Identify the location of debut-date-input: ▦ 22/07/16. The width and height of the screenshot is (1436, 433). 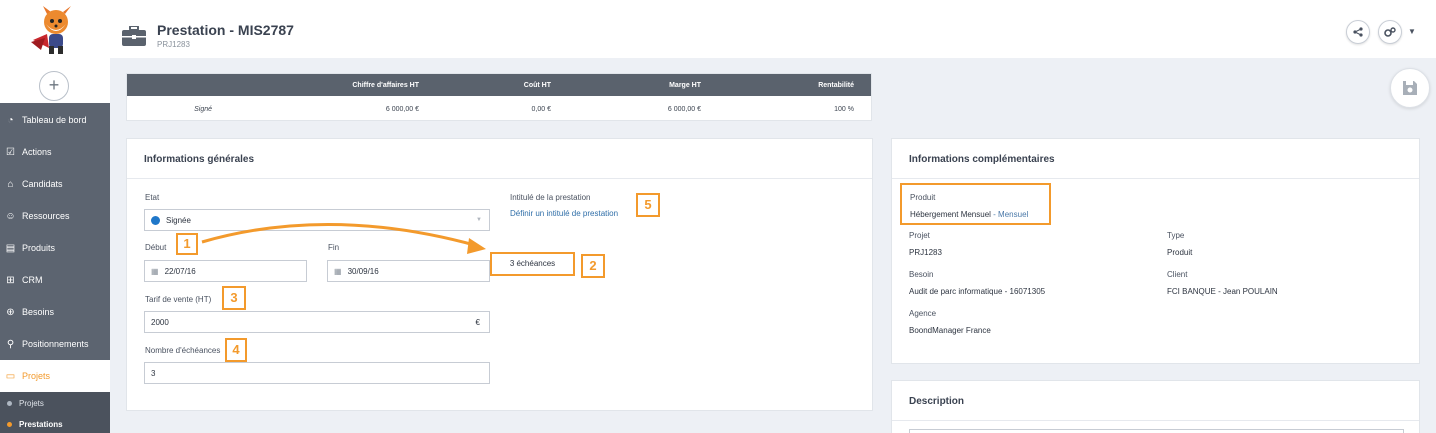
(225, 271).